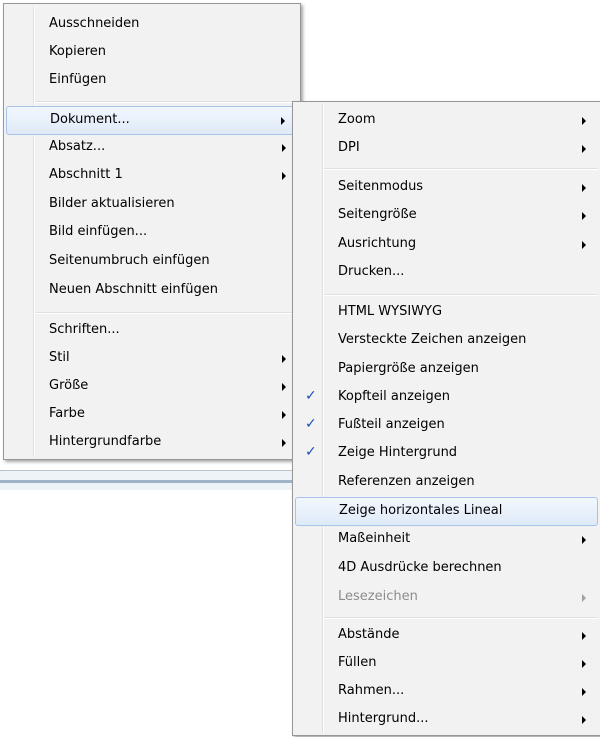 This screenshot has width=600, height=737. Describe the element at coordinates (148, 481) in the screenshot. I see `background-window-bar` at that location.